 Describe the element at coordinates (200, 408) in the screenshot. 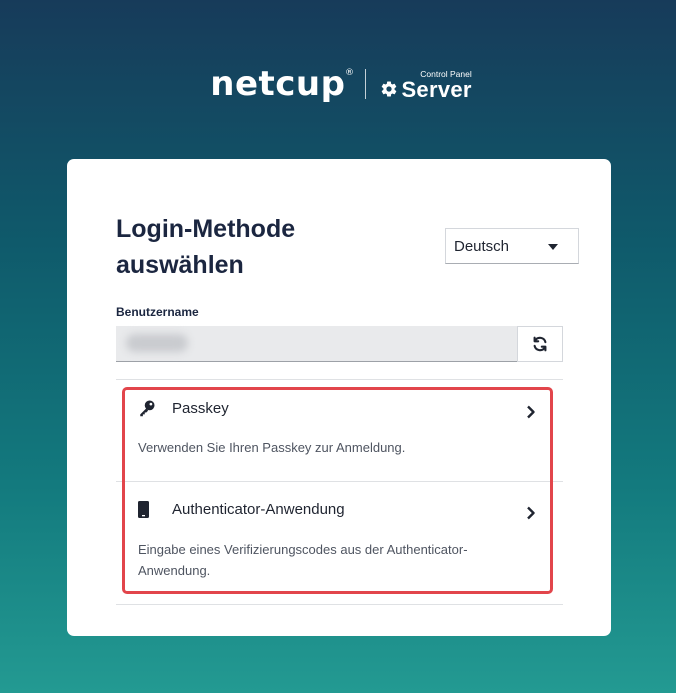

I see `method-title: Passkey` at that location.